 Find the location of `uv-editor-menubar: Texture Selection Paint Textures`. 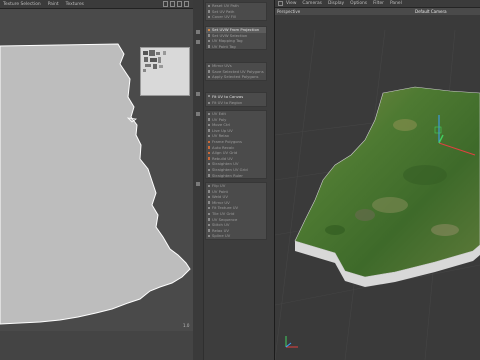

uv-editor-menubar: Texture Selection Paint Textures is located at coordinates (96, 4).